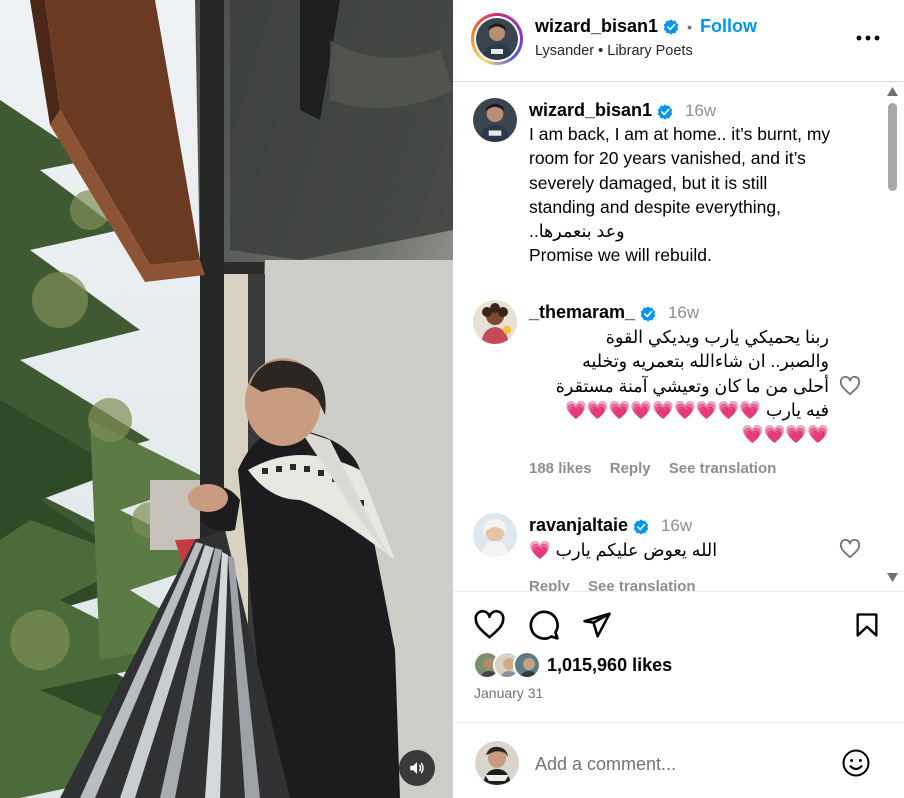 Image resolution: width=904 pixels, height=798 pixels. Describe the element at coordinates (590, 110) in the screenshot. I see `caption-username: wizard_bisan1` at that location.